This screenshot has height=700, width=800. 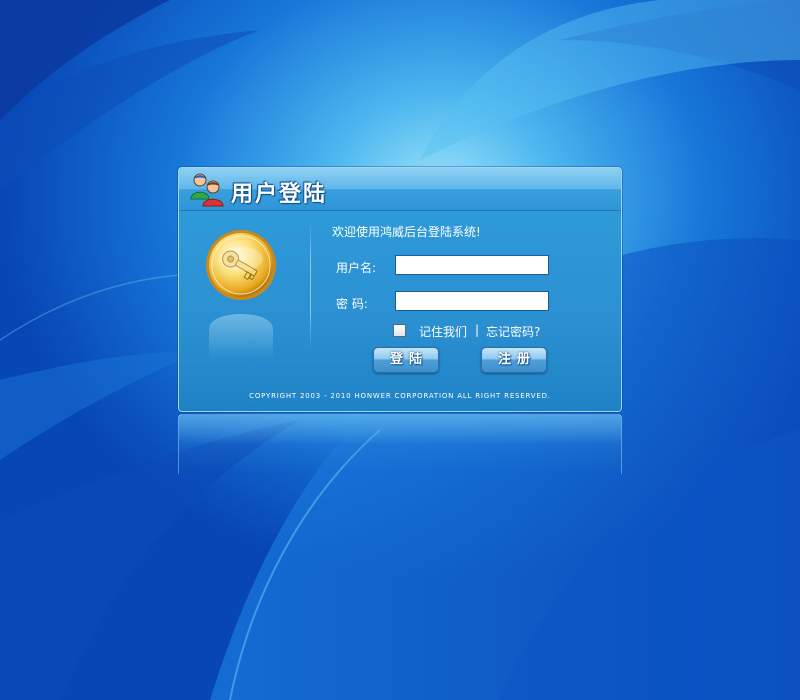 What do you see at coordinates (310, 285) in the screenshot?
I see `panel-divider` at bounding box center [310, 285].